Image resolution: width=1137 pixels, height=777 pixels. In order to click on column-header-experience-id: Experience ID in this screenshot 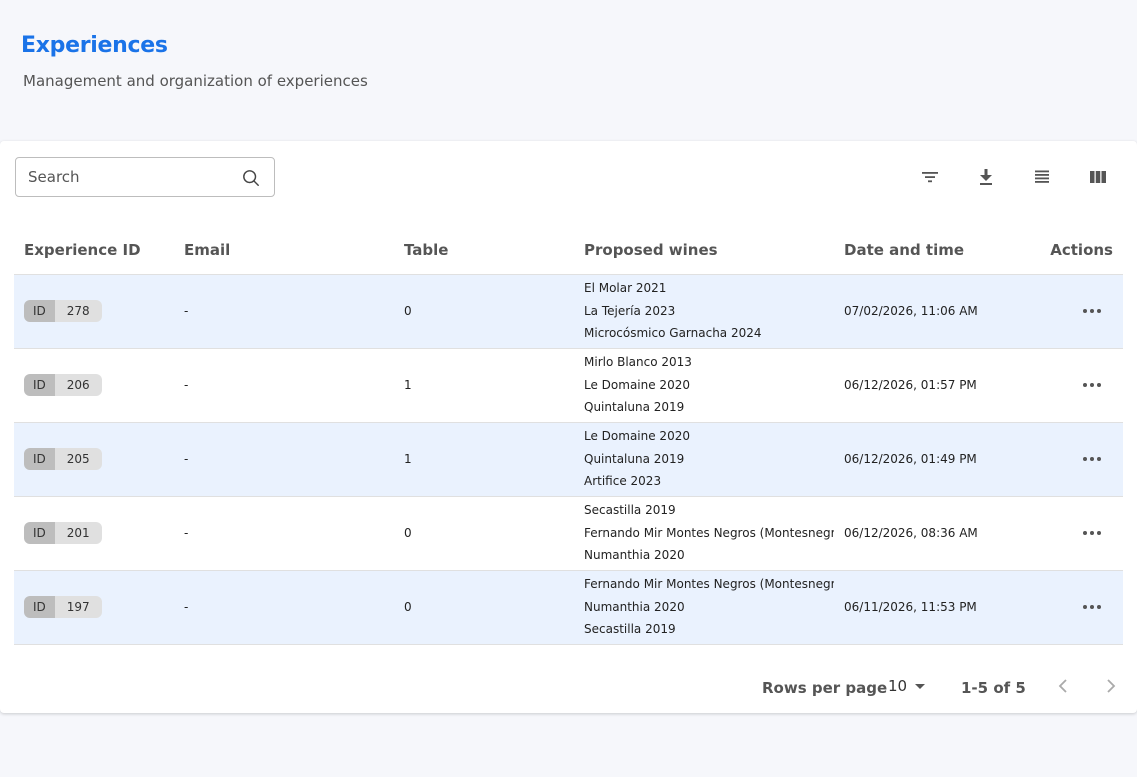, I will do `click(94, 251)`.